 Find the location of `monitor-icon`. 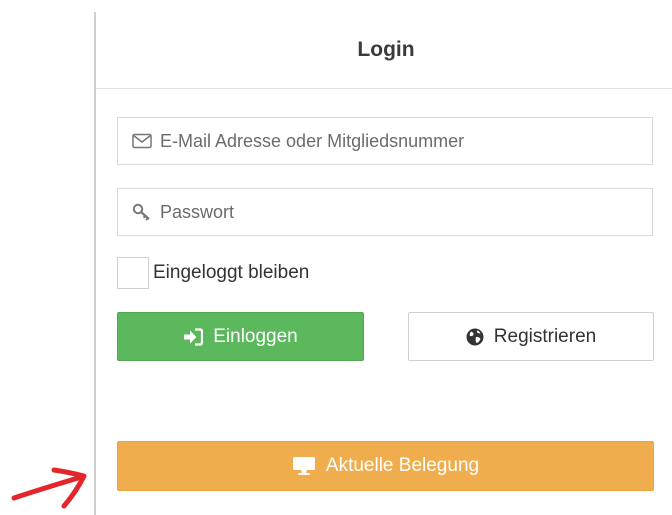

monitor-icon is located at coordinates (304, 466).